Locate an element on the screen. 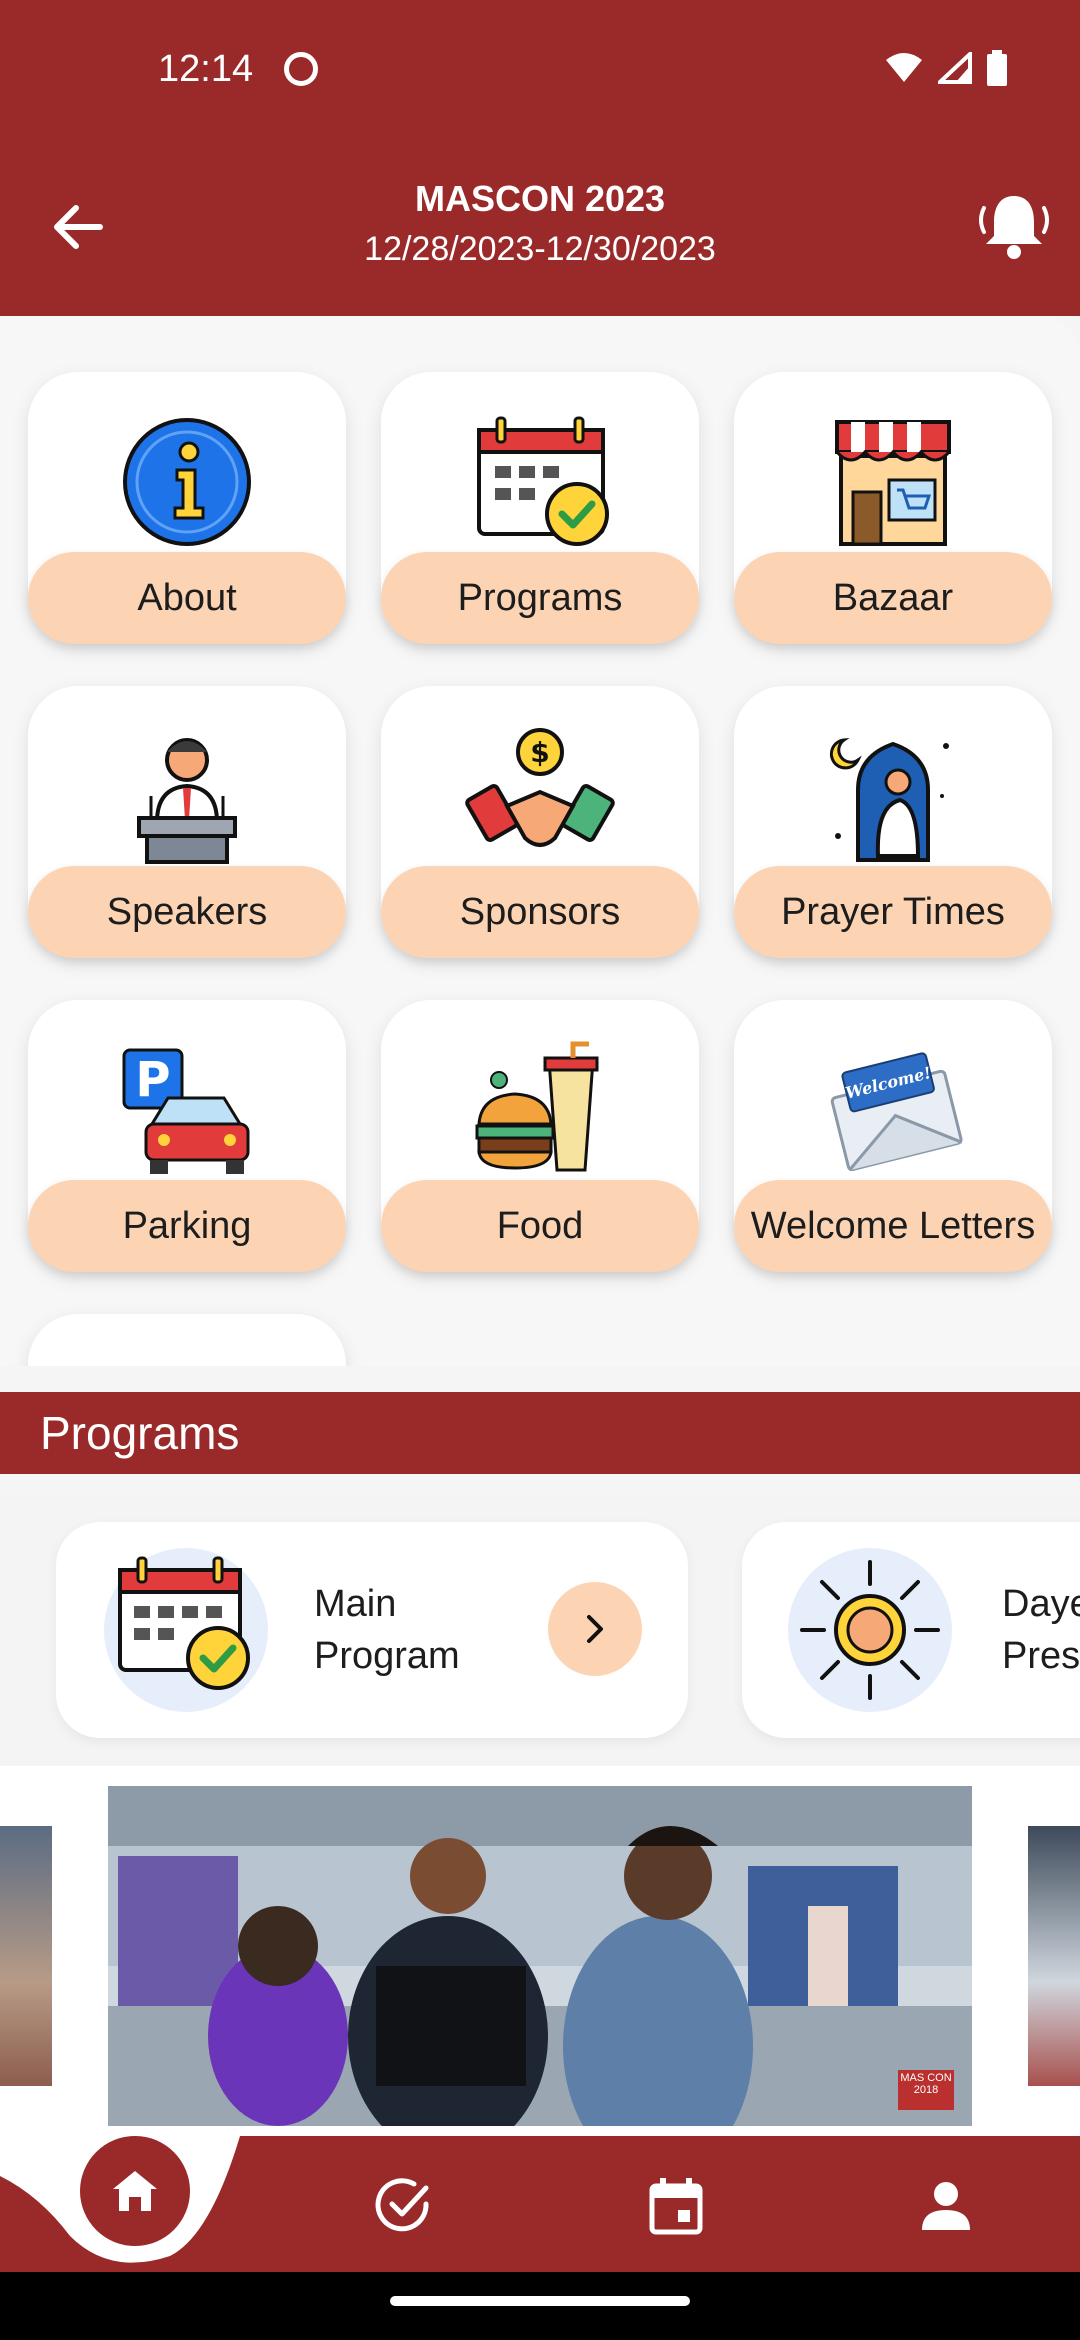  section-title: Programs is located at coordinates (140, 1433).